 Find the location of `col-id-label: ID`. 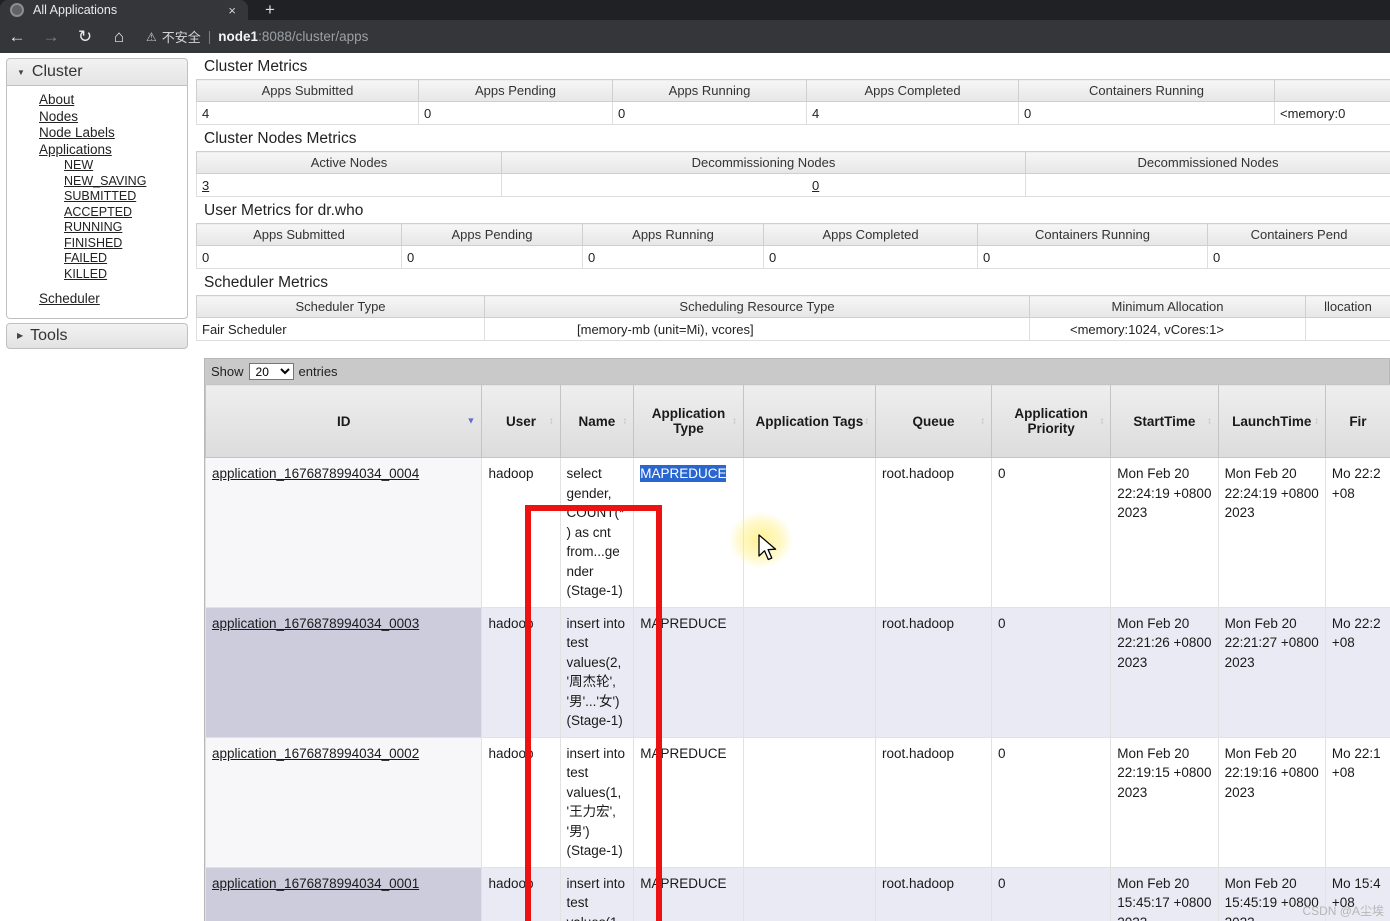

col-id-label: ID is located at coordinates (343, 421).